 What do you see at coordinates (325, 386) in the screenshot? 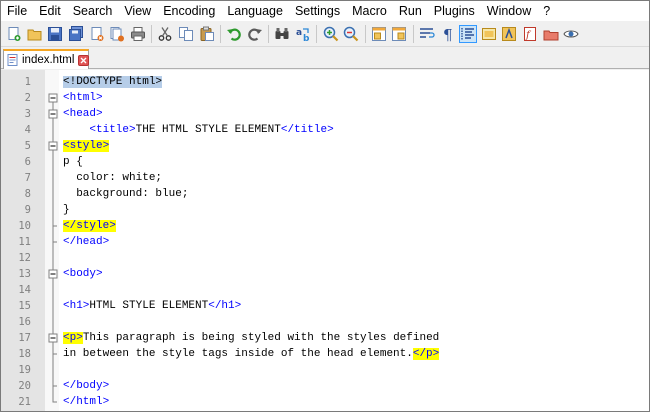
I see `code-line: 20 </body>` at bounding box center [325, 386].